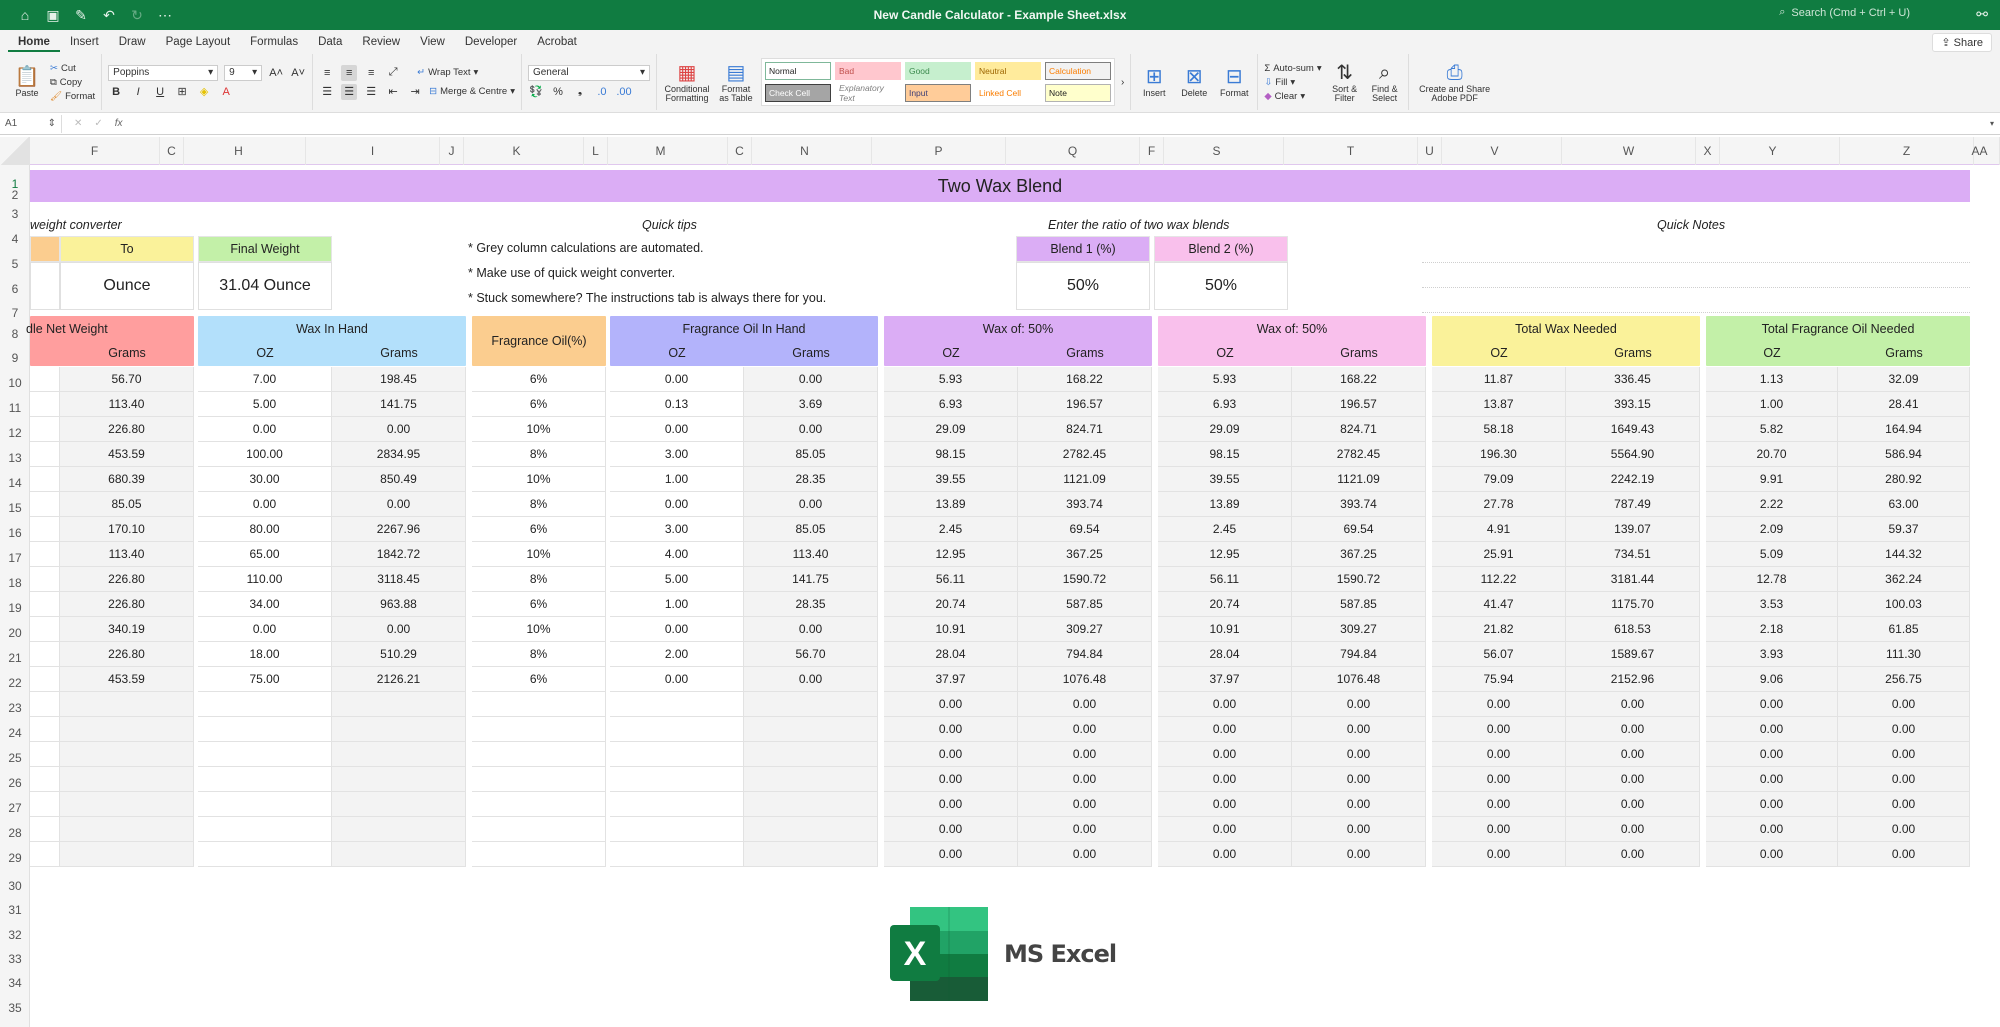 The image size is (2000, 1027). What do you see at coordinates (1772, 479) in the screenshot?
I see `table-cell: 9.91` at bounding box center [1772, 479].